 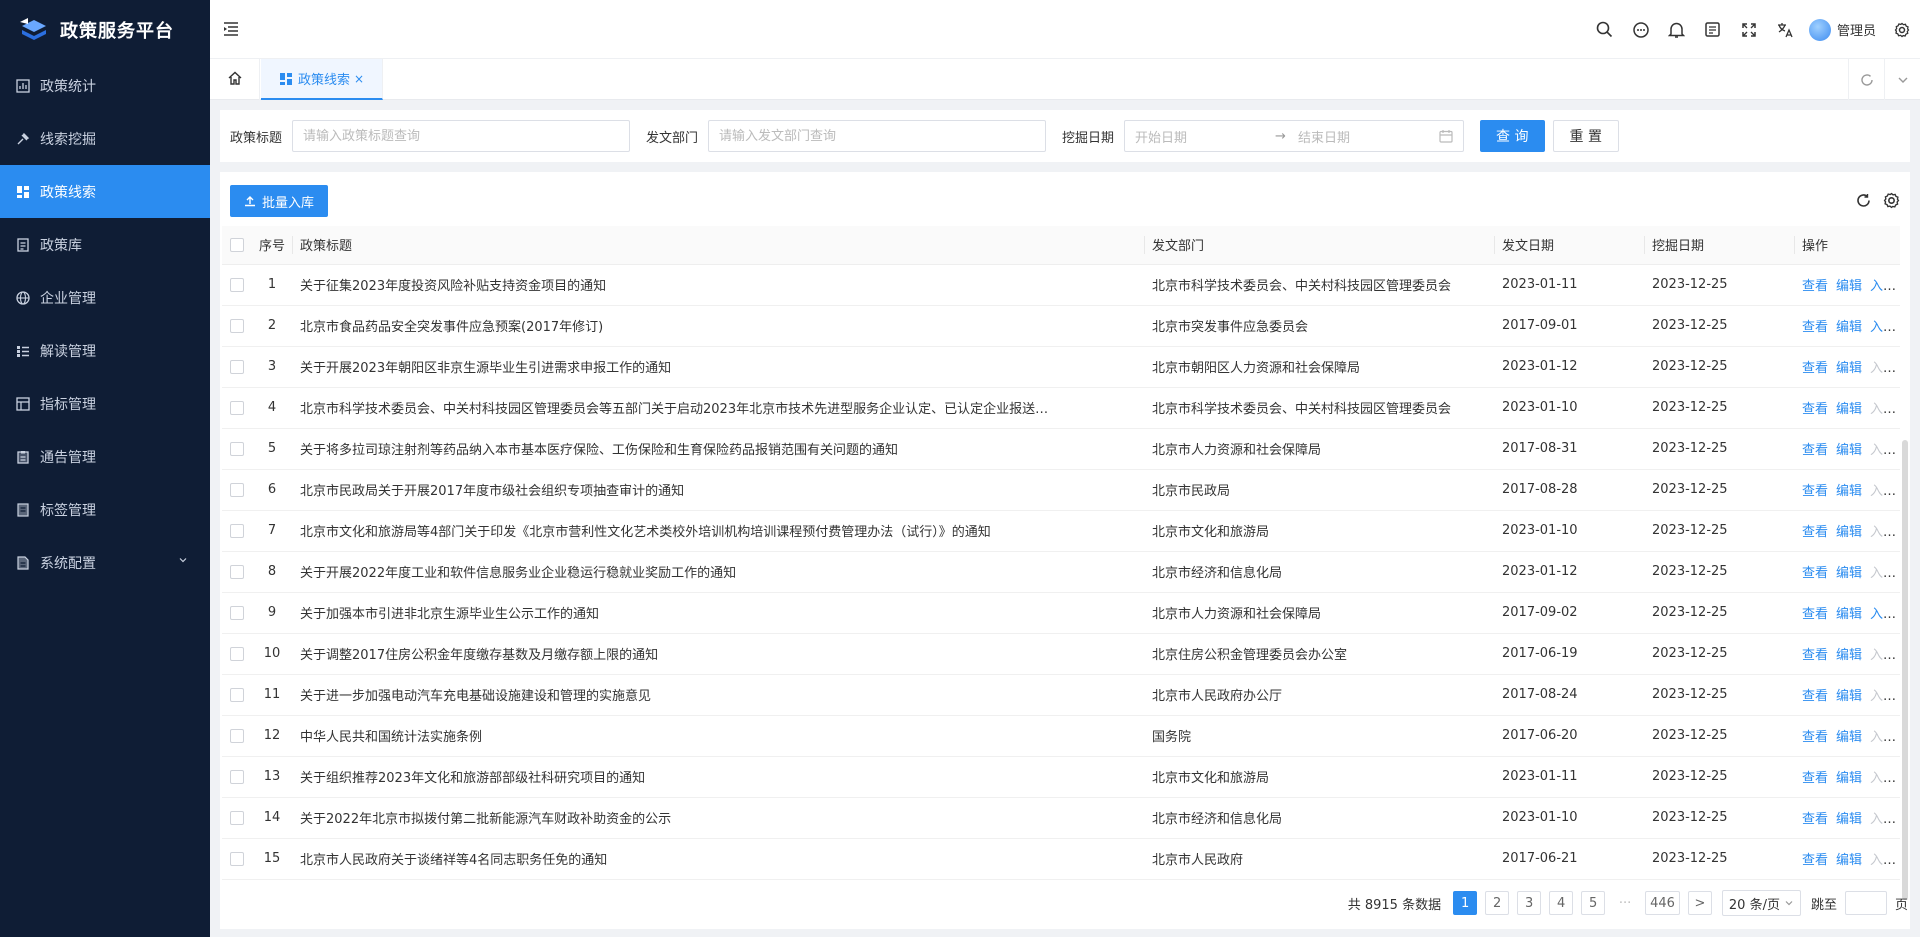 What do you see at coordinates (1065, 136) in the screenshot?
I see `search-form: 政策标题 发文部门 挖掘日期 开始日期 → 结束日期 查 询 重 置` at bounding box center [1065, 136].